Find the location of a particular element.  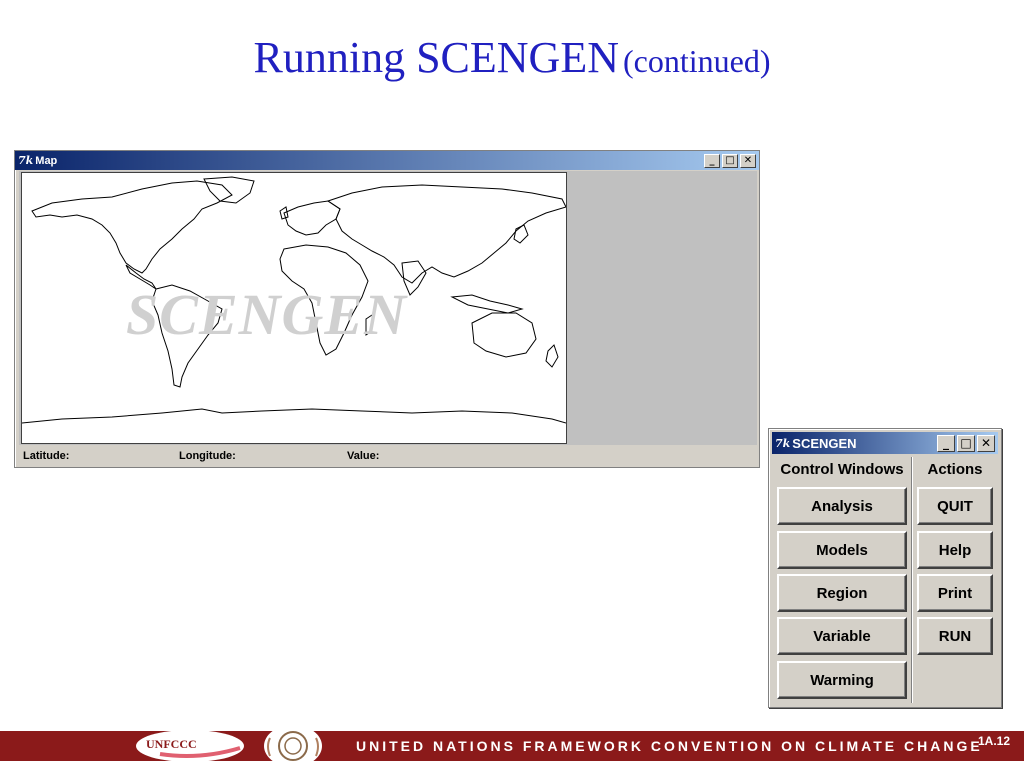

slide-title-sub: (continued) is located at coordinates (696, 61).